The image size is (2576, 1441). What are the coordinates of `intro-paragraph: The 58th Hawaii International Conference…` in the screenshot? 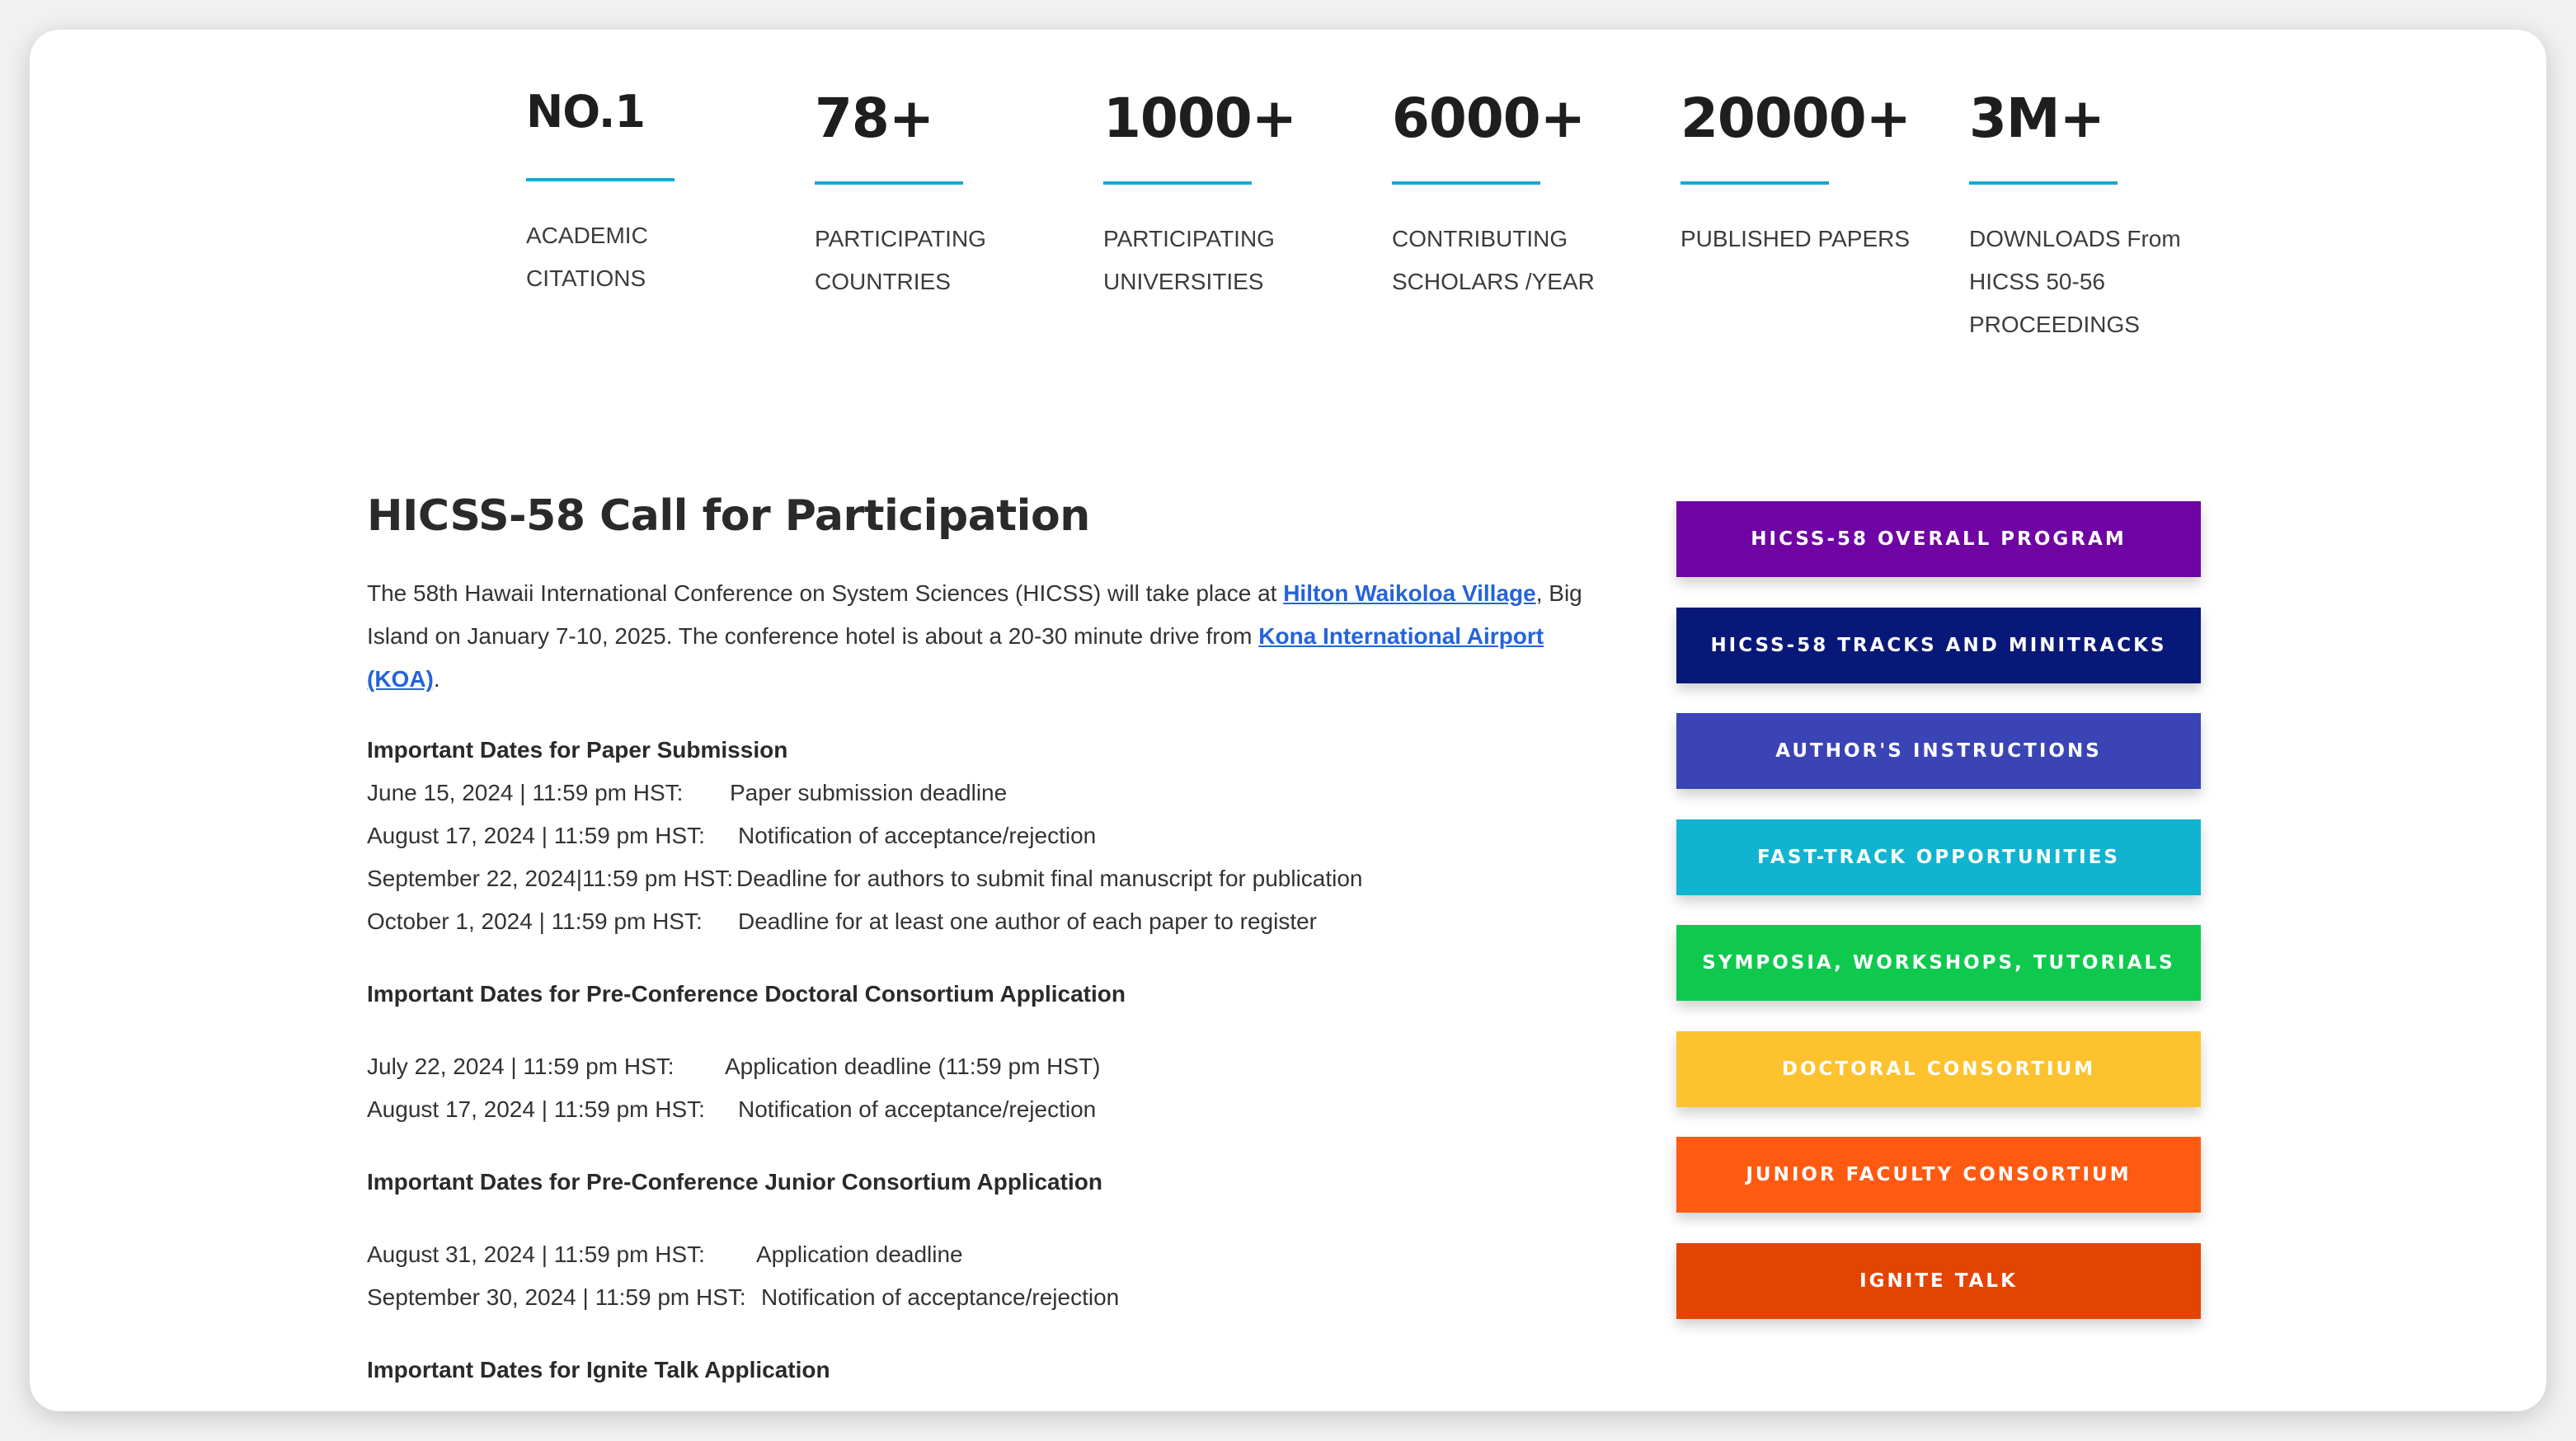 It's located at (977, 636).